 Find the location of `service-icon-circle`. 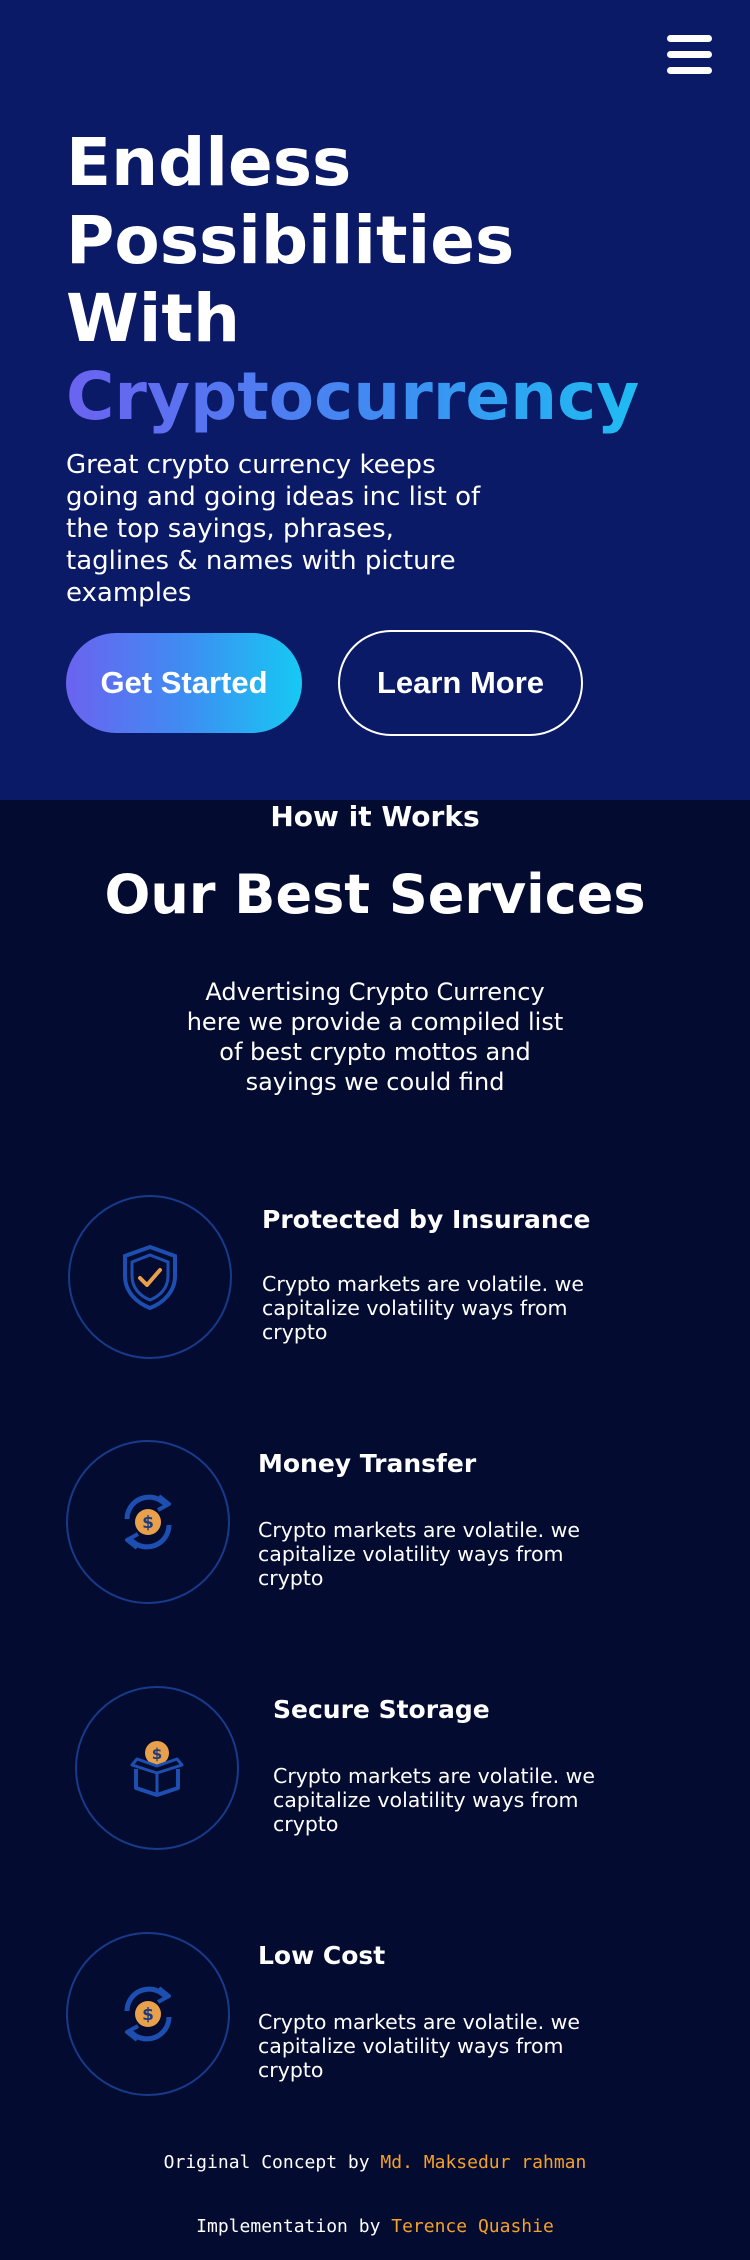

service-icon-circle is located at coordinates (150, 1277).